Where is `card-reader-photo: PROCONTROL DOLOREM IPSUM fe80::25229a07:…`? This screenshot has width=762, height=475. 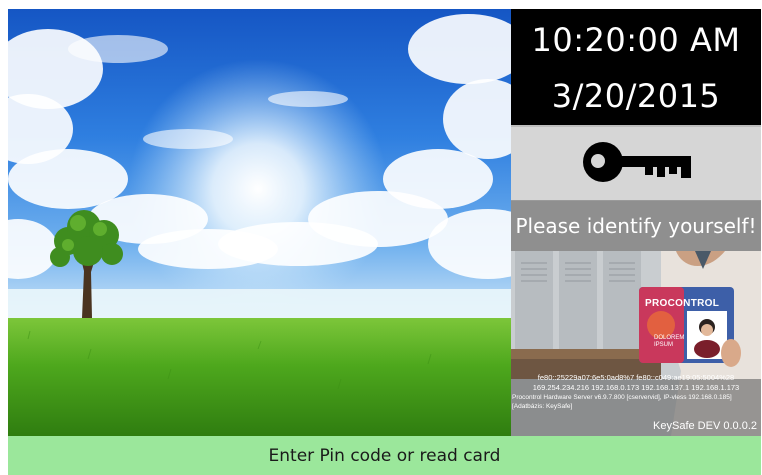
card-reader-photo: PROCONTROL DOLOREM IPSUM fe80::25229a07:… is located at coordinates (636, 343).